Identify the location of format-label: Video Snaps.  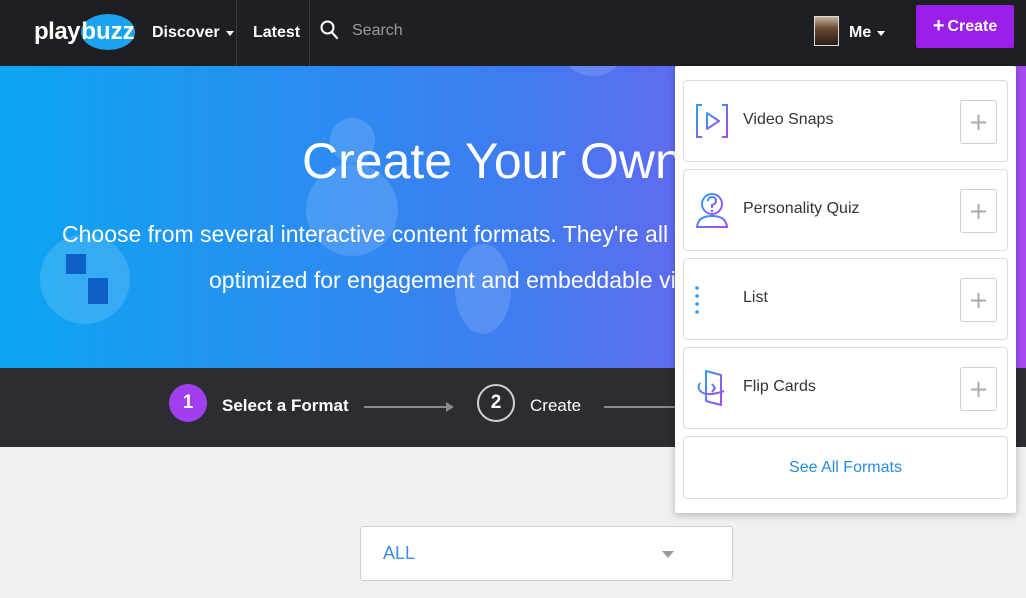
(788, 119).